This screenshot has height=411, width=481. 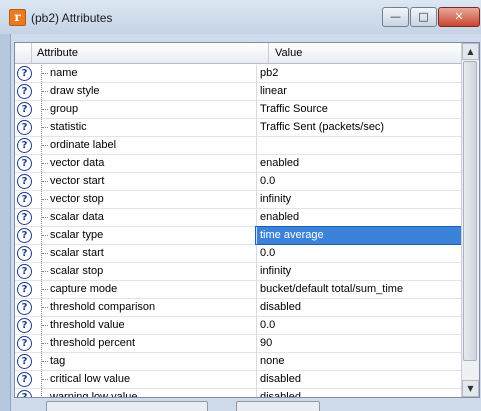 I want to click on attribute-value-cell: pb2, so click(x=359, y=73).